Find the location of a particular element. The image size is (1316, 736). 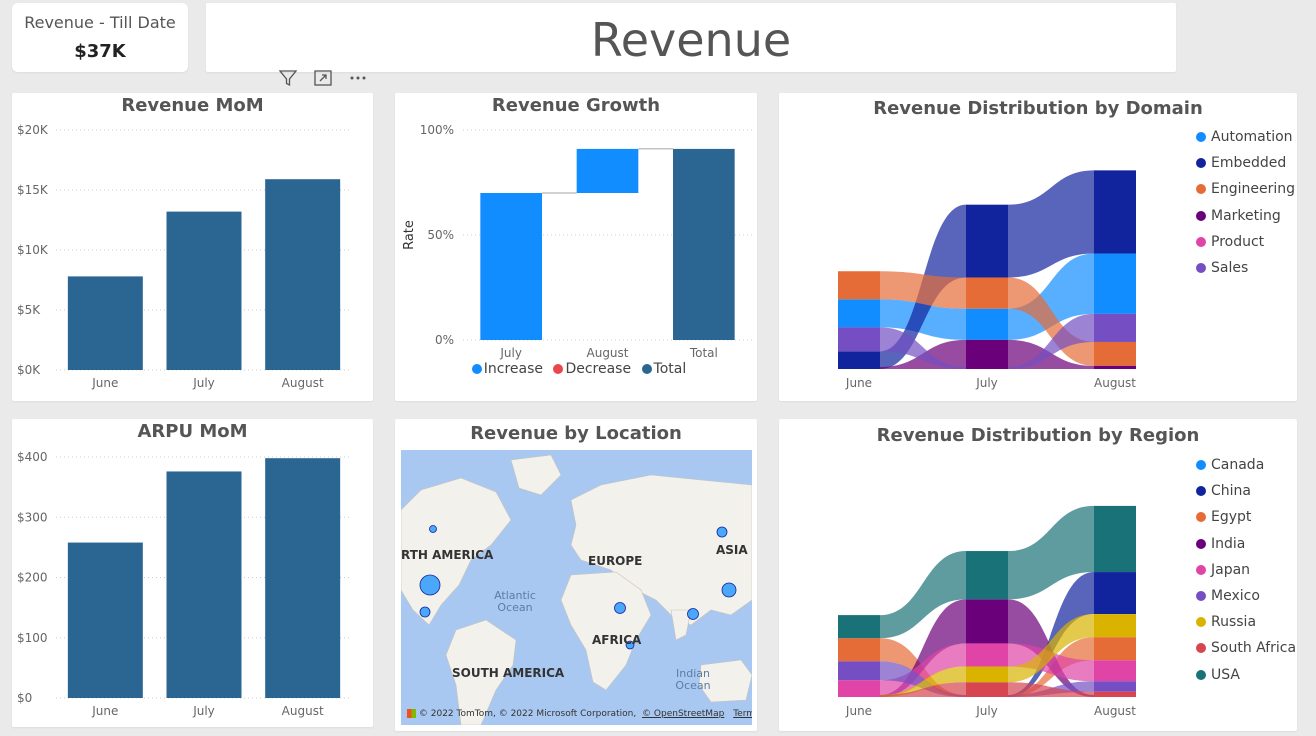

legend-item: Engineering is located at coordinates (1245, 189).